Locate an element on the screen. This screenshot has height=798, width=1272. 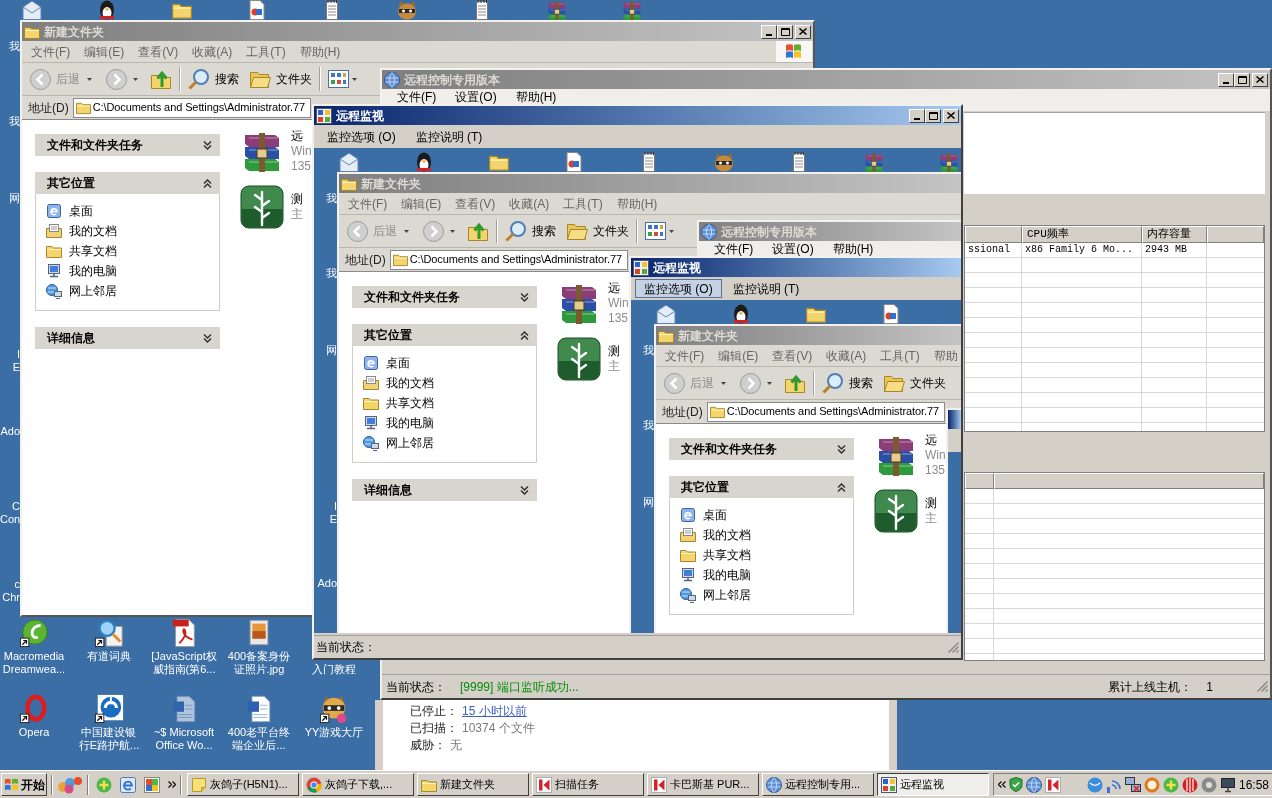
taskbar-button: 新建文件夹 is located at coordinates (473, 784).